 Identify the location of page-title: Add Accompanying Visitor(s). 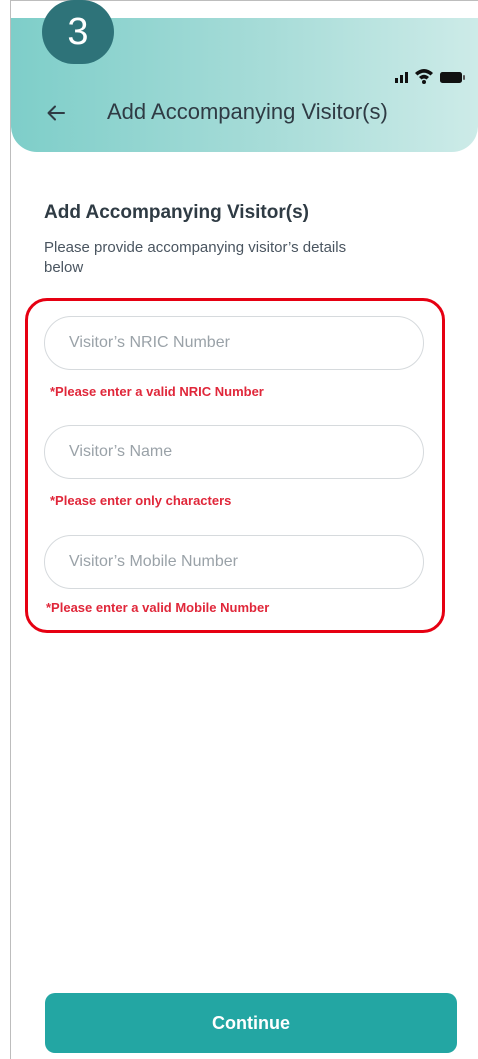
(247, 111).